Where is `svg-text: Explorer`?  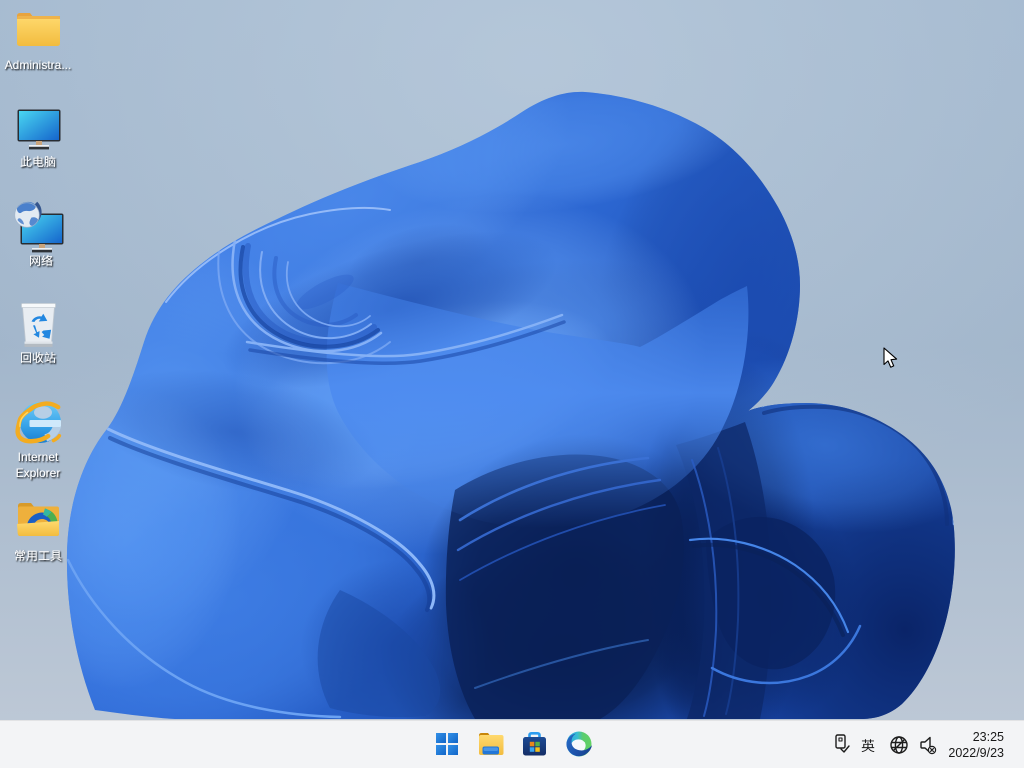
svg-text: Explorer is located at coordinates (38, 473).